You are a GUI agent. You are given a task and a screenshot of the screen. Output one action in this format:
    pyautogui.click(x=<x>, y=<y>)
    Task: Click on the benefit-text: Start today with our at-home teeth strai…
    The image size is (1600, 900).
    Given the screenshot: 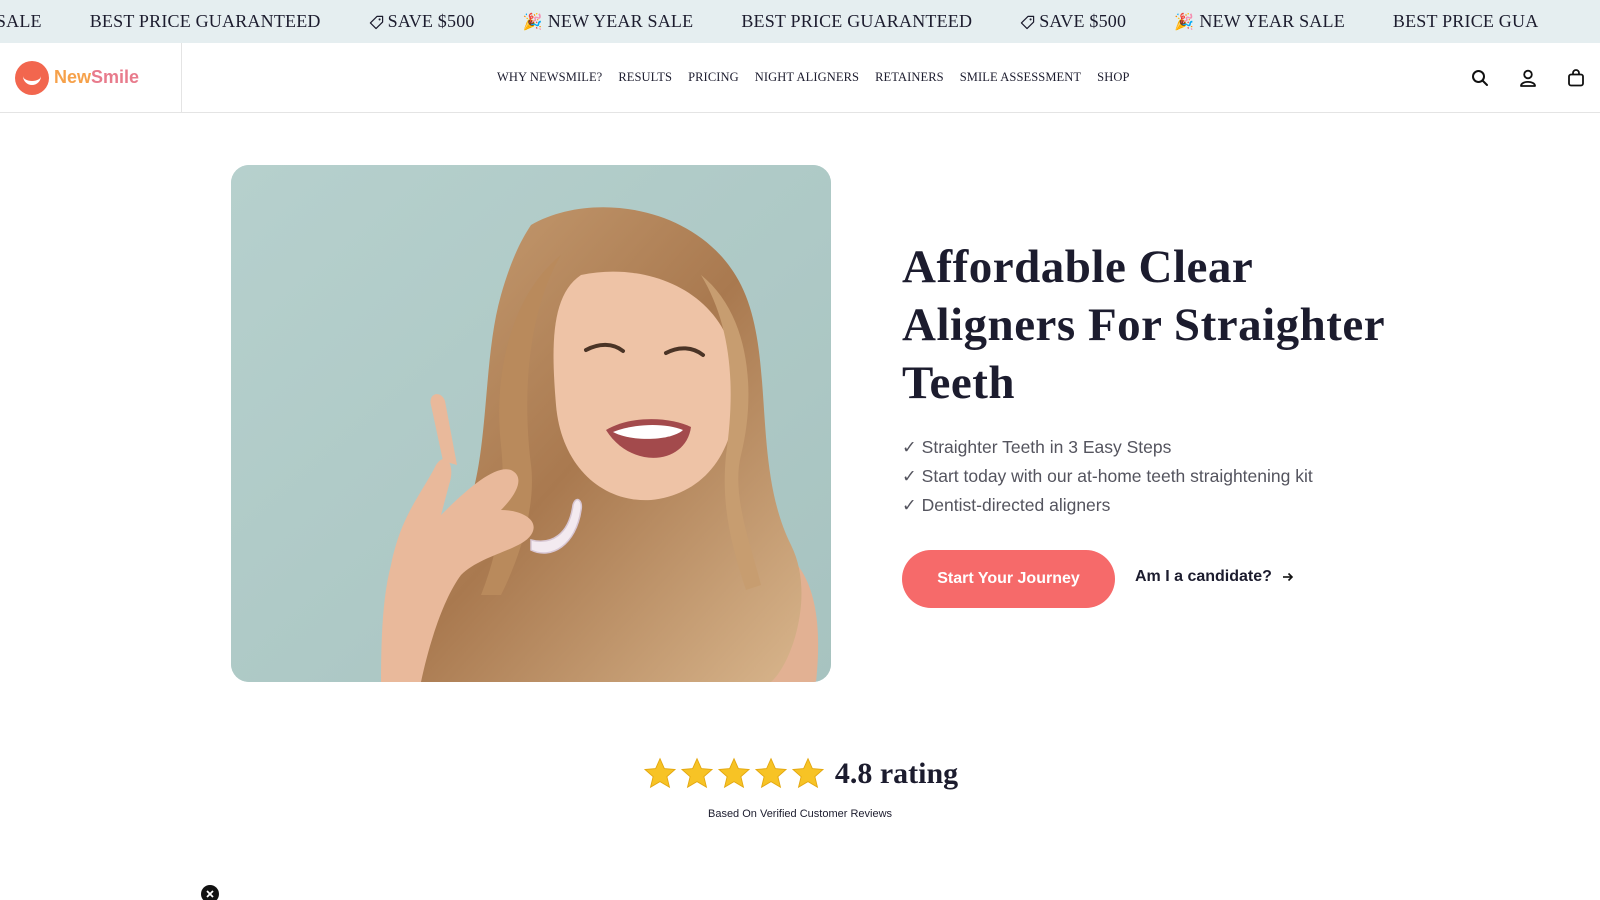 What is the action you would take?
    pyautogui.click(x=1117, y=476)
    